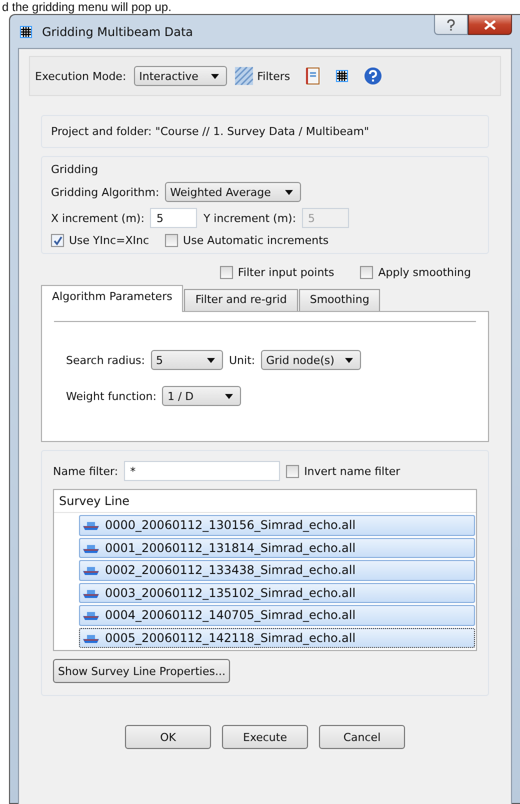 The height and width of the screenshot is (804, 520). I want to click on tab: Smoothing, so click(339, 300).